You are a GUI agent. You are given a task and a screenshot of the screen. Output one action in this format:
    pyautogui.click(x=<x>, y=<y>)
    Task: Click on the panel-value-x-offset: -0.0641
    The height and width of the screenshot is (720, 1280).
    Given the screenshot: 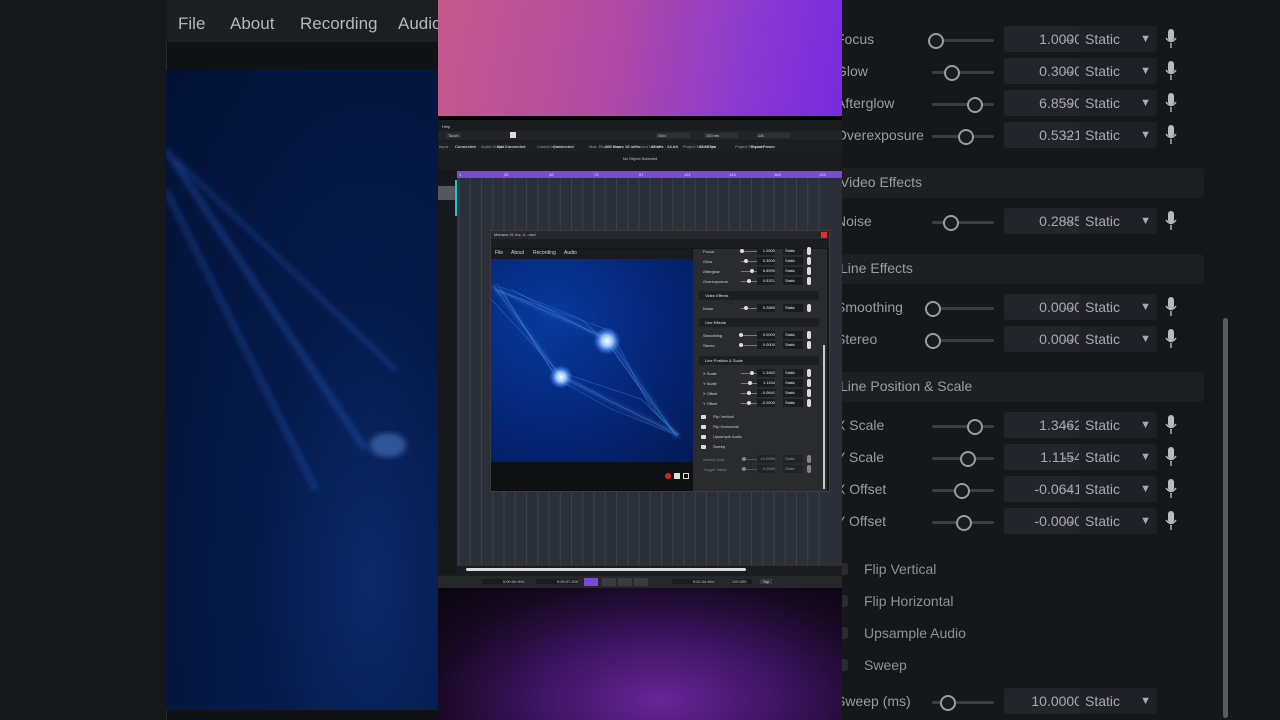 What is the action you would take?
    pyautogui.click(x=766, y=393)
    